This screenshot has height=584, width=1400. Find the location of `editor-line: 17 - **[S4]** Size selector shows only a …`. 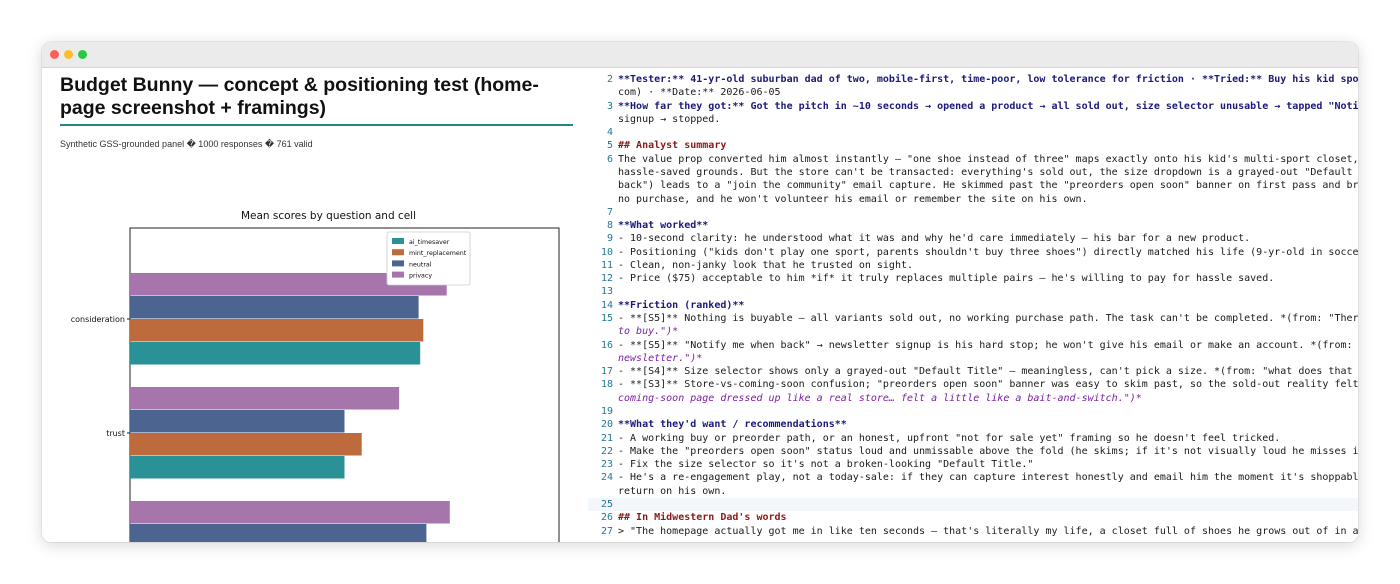

editor-line: 17 - **[S4]** Size selector shows only a … is located at coordinates (973, 371).